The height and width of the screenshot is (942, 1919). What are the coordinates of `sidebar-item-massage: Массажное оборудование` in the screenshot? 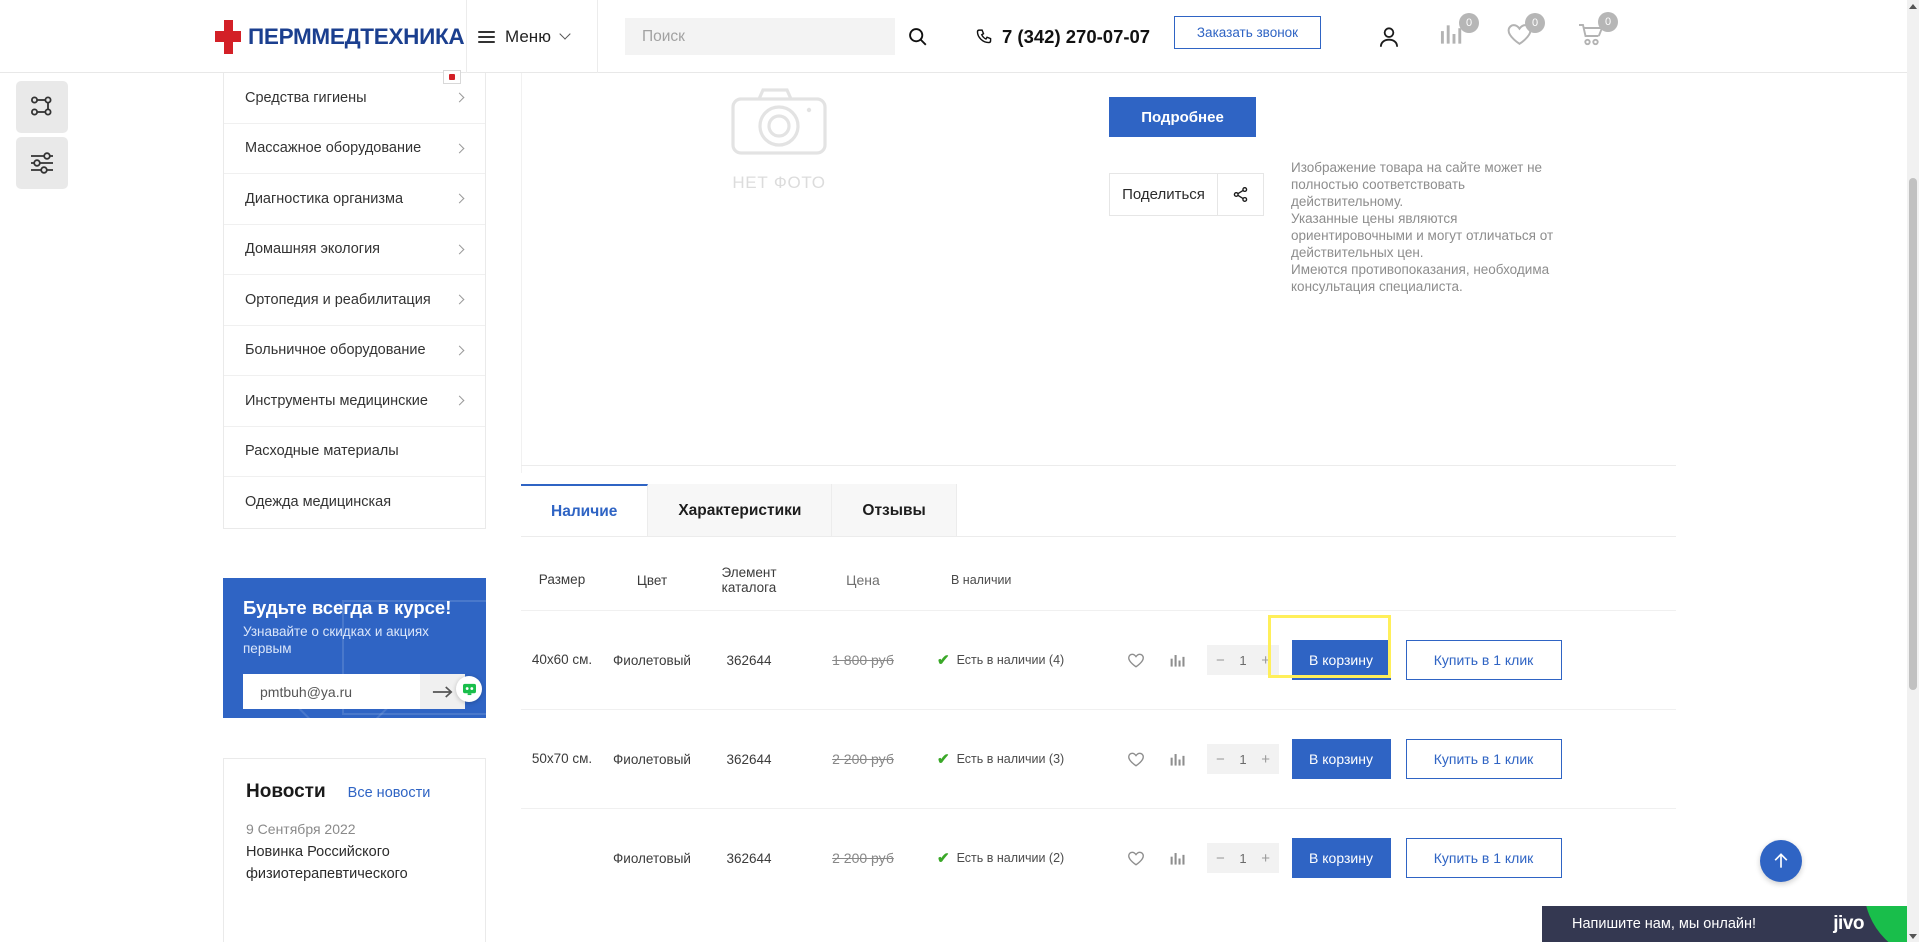 It's located at (354, 149).